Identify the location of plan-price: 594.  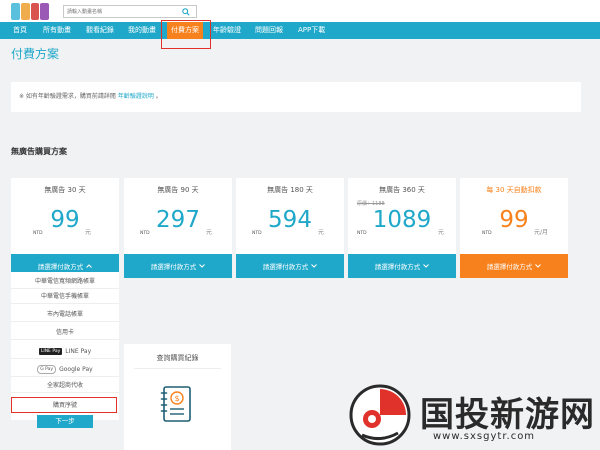
(290, 220).